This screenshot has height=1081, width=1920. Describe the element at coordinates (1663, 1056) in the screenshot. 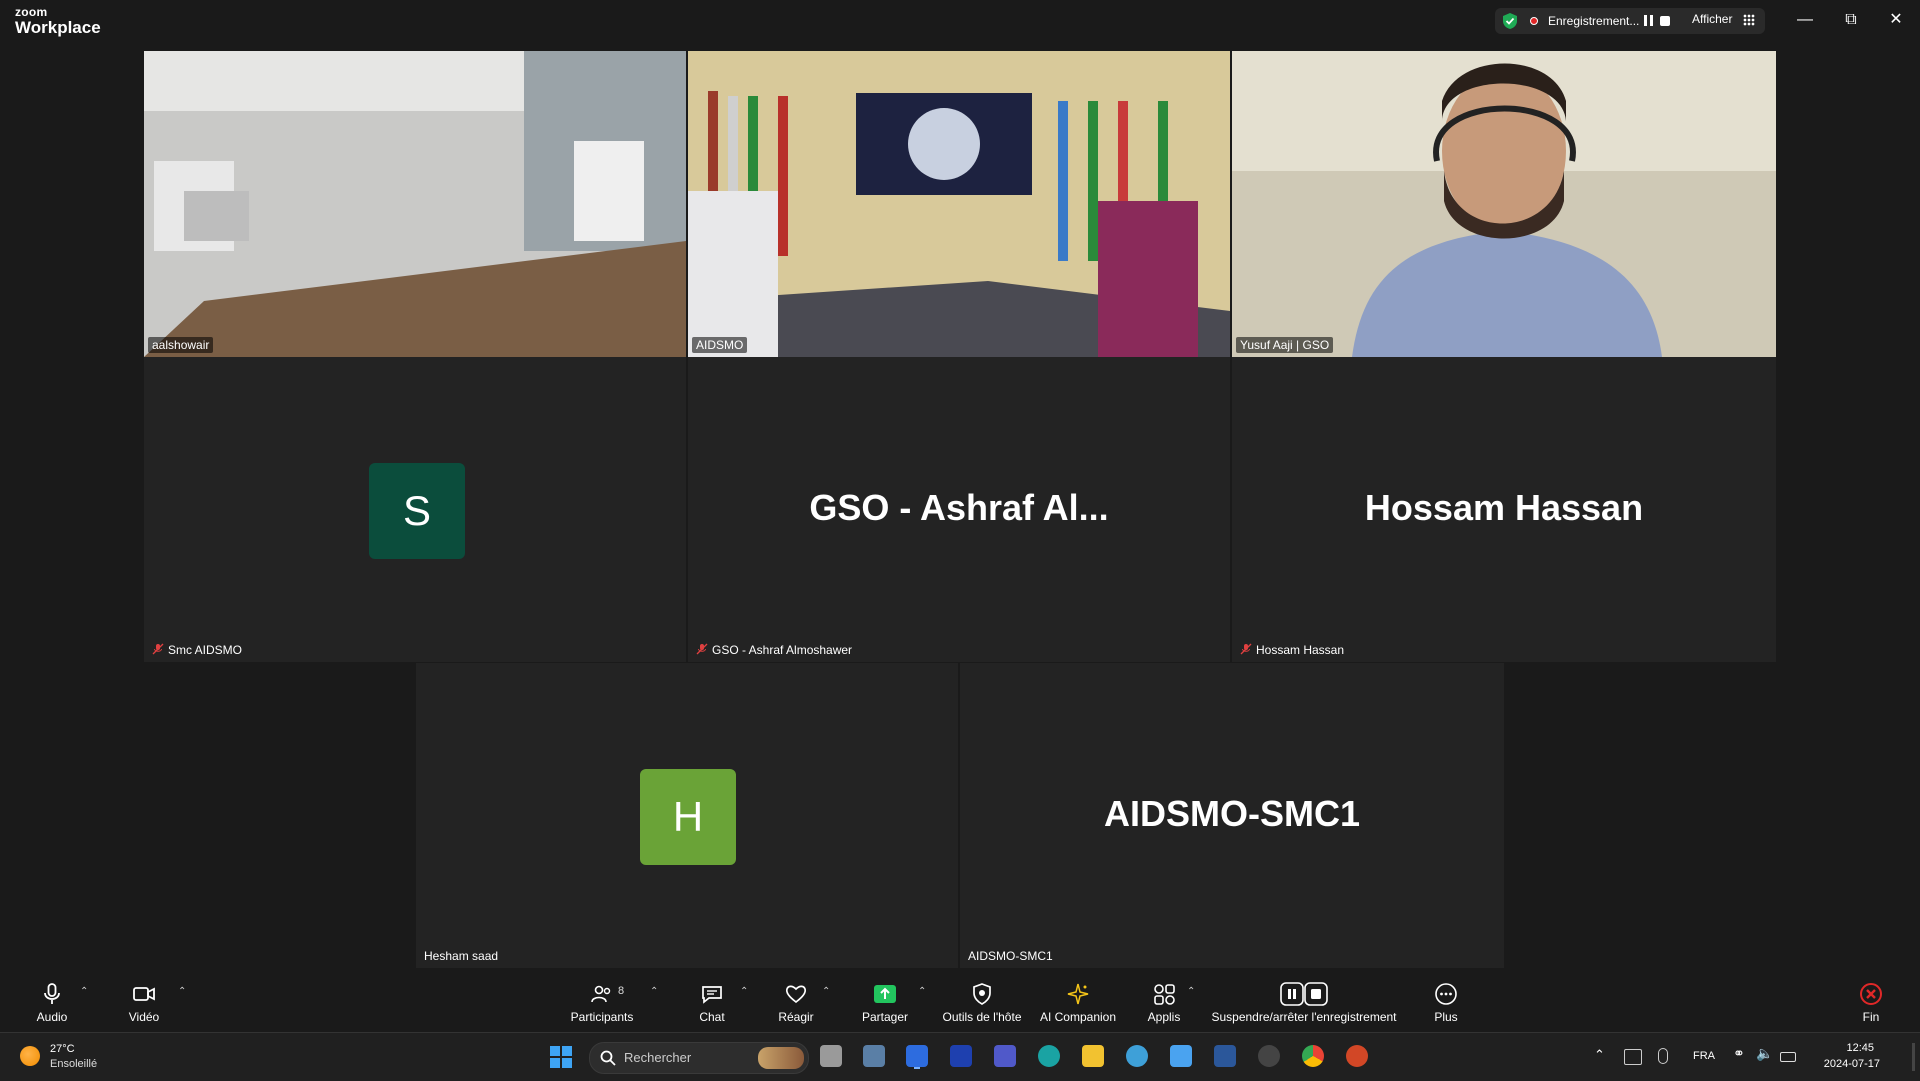

I see `microphone-tray-icon` at that location.